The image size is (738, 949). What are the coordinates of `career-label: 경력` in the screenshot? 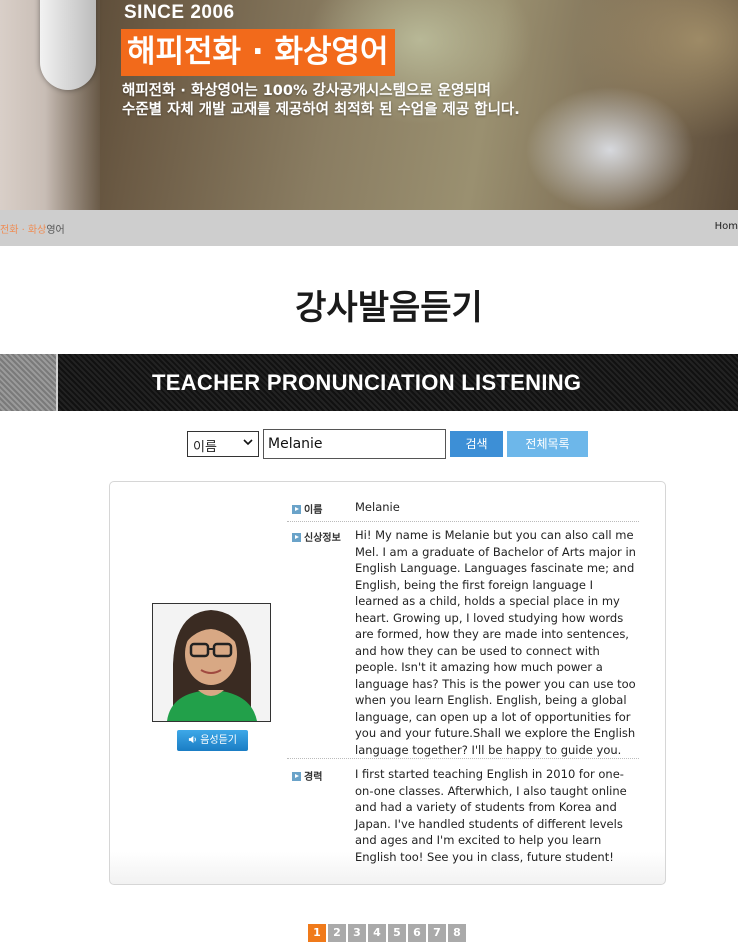 It's located at (307, 775).